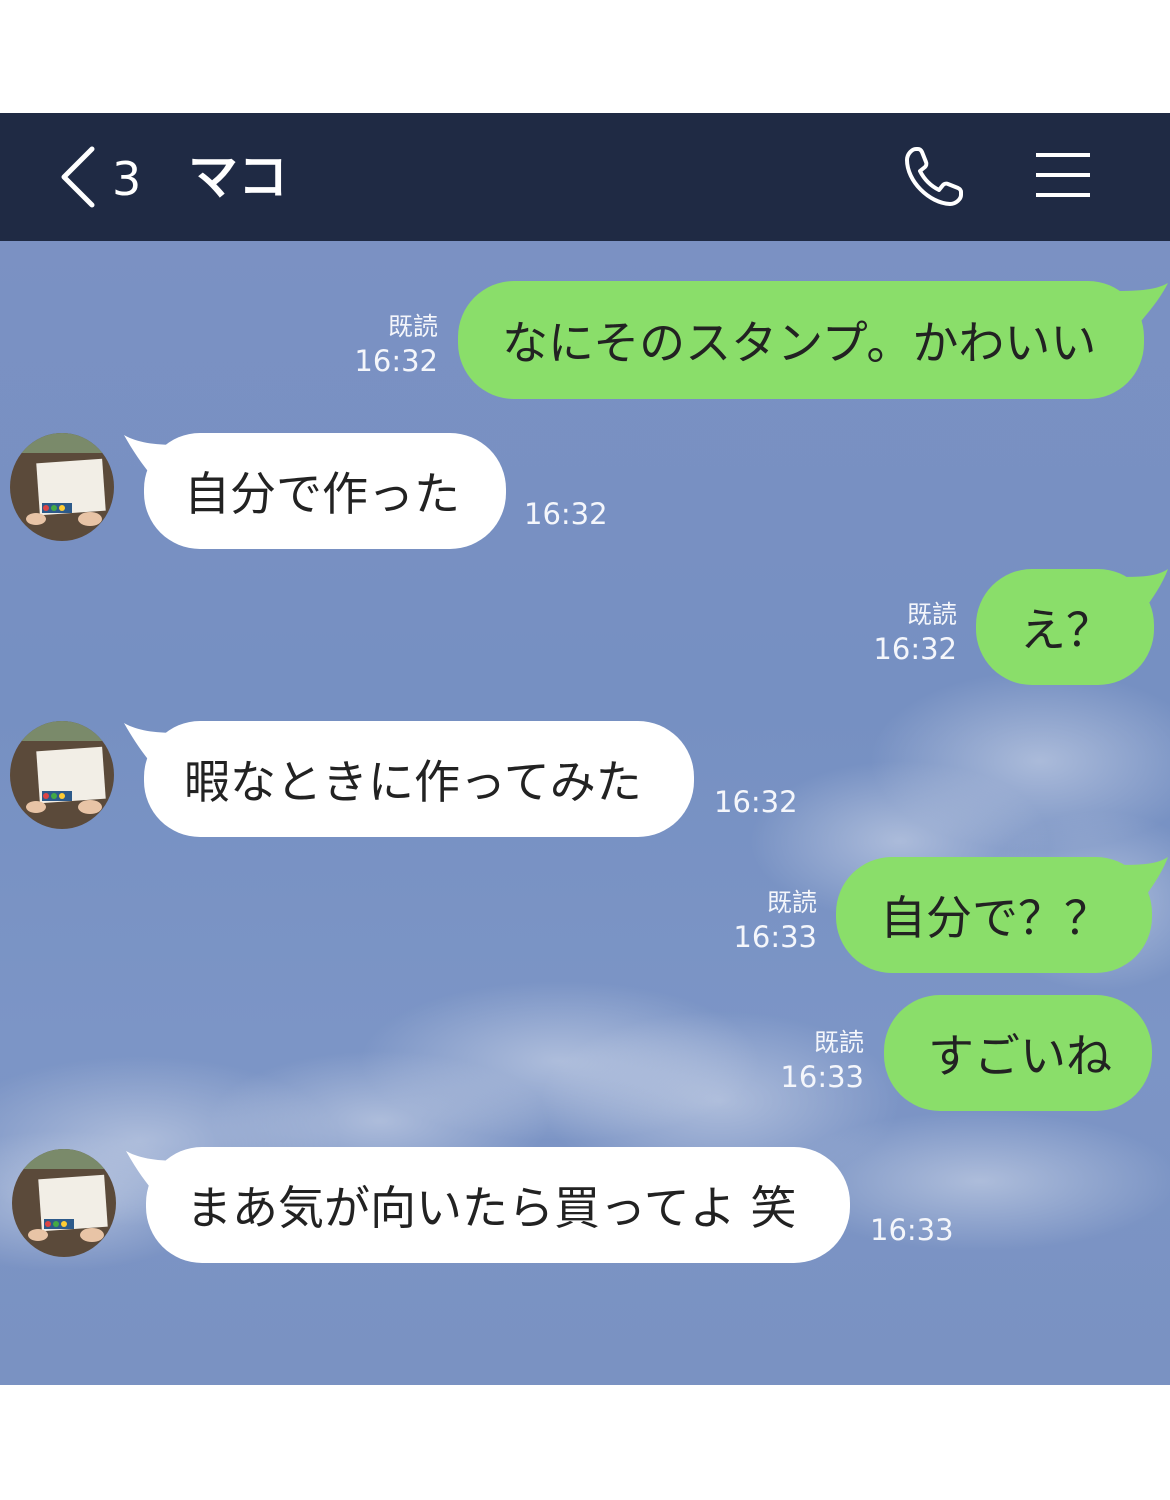 The height and width of the screenshot is (1500, 1170). Describe the element at coordinates (799, 343) in the screenshot. I see `message-text: なにそのスタンプ。かわいい` at that location.